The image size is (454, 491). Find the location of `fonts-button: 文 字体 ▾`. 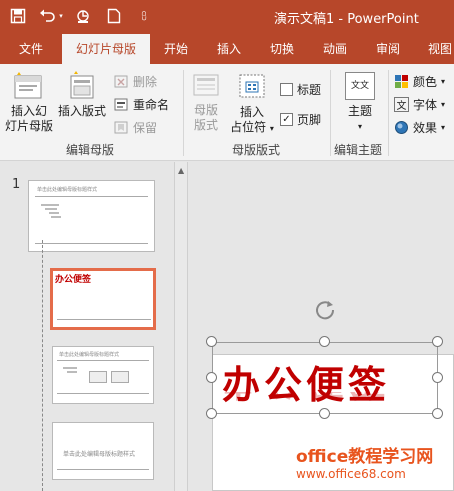

fonts-button: 文 字体 ▾ is located at coordinates (419, 104).